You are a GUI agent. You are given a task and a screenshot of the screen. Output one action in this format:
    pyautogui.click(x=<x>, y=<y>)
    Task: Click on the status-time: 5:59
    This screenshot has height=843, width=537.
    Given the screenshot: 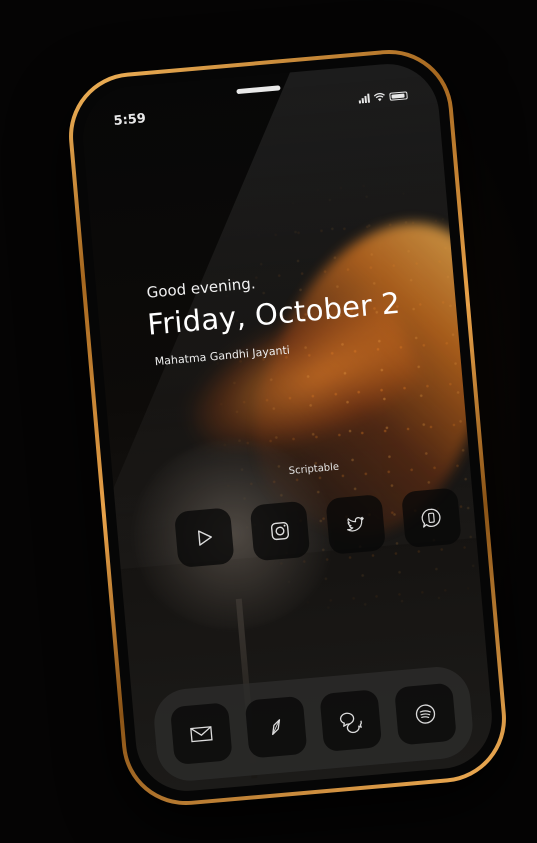 What is the action you would take?
    pyautogui.click(x=130, y=120)
    